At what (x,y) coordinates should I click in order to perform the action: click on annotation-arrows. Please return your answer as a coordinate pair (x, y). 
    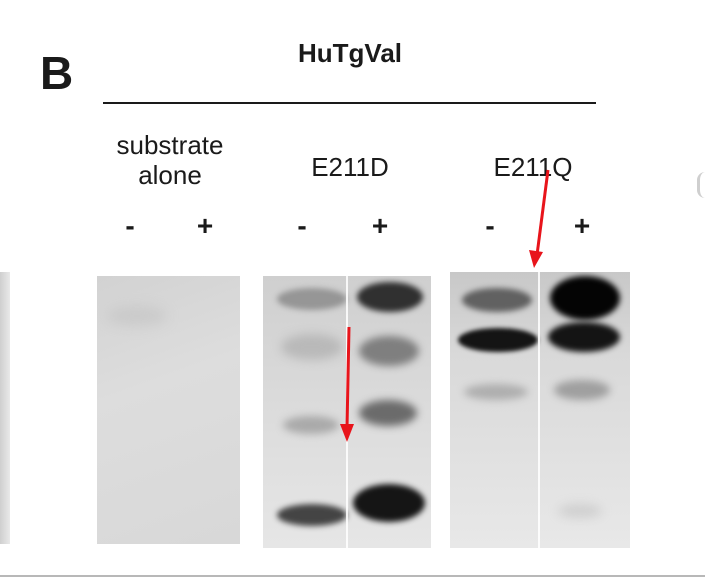
    Looking at the image, I should click on (445, 305).